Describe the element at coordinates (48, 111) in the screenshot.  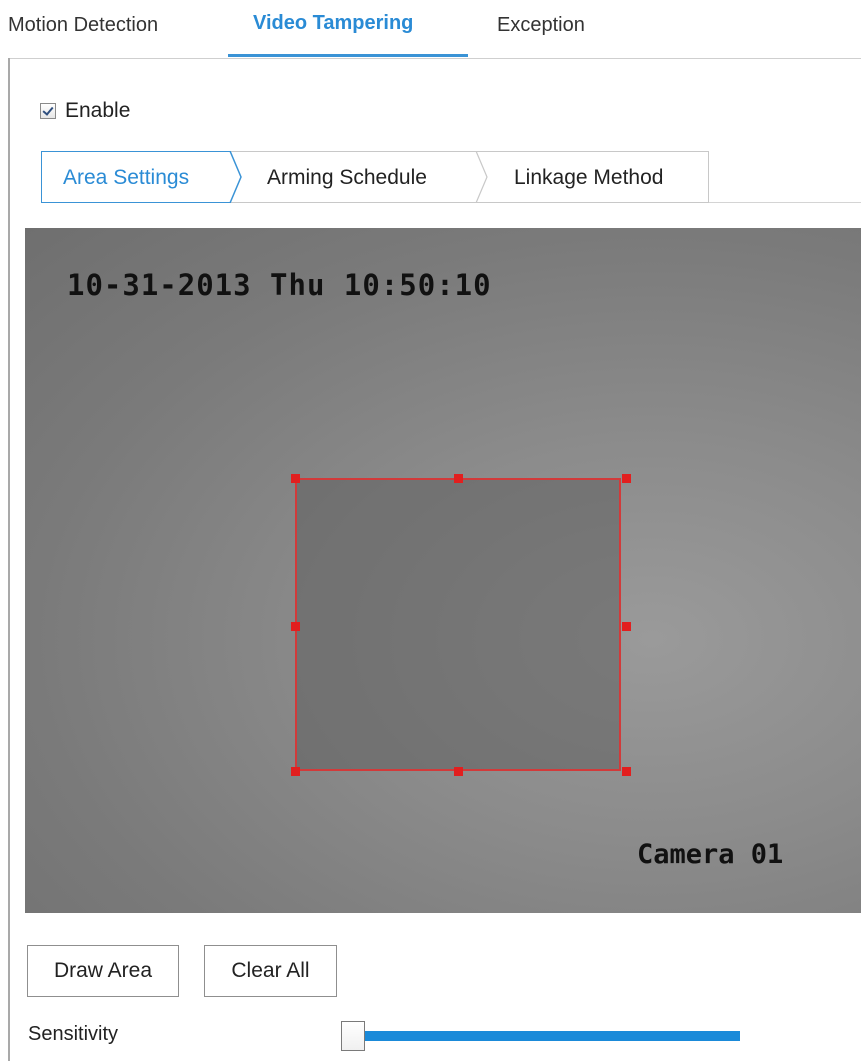
I see `enable-checkbox` at that location.